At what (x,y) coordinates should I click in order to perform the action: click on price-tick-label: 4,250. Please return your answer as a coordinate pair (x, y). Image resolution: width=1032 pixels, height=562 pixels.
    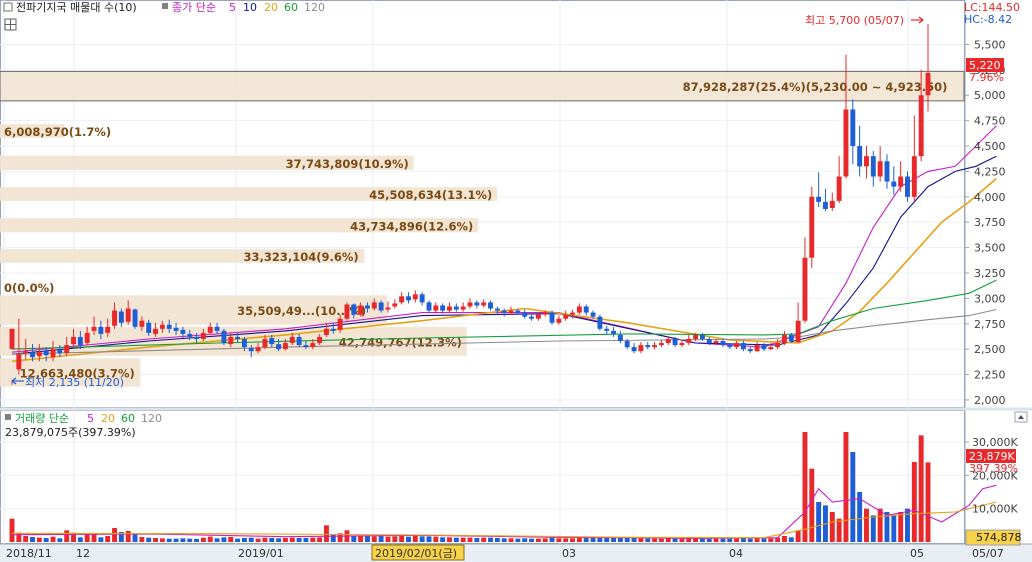
    Looking at the image, I should click on (990, 171).